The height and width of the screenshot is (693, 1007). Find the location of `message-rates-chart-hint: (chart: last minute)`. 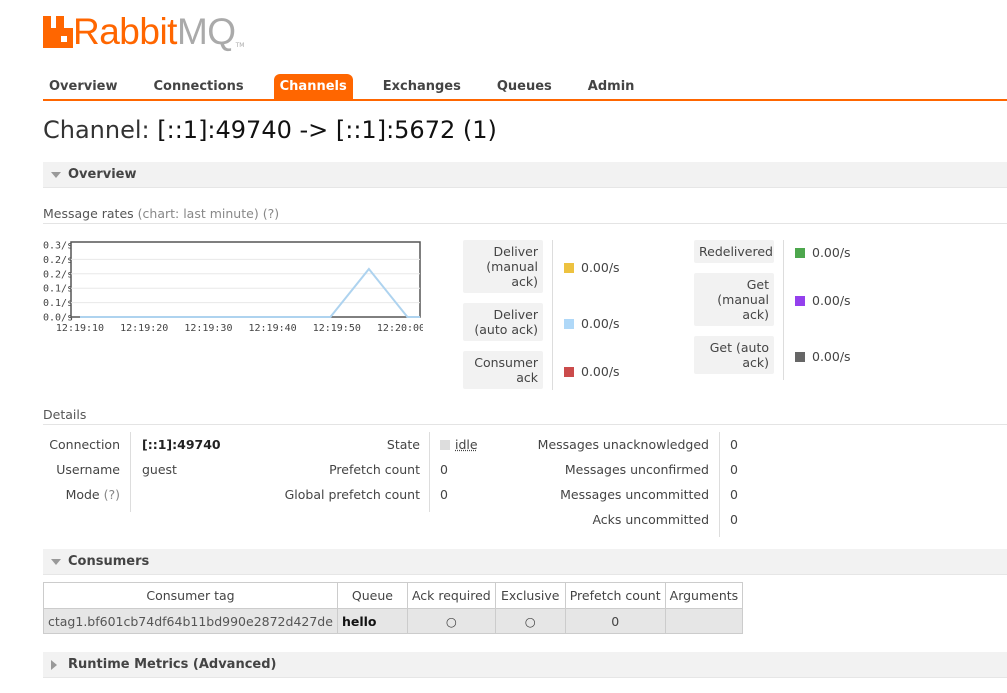

message-rates-chart-hint: (chart: last minute) is located at coordinates (198, 213).